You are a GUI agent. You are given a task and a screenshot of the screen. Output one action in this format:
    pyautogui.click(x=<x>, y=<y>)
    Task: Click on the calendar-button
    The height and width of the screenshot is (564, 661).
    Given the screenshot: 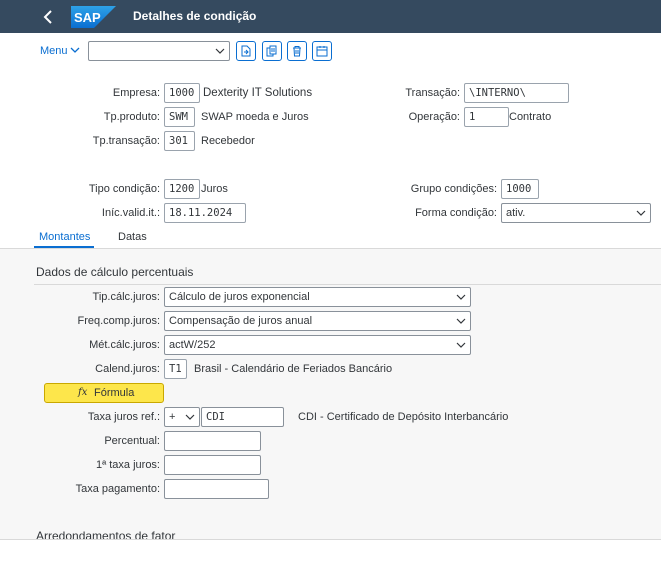 What is the action you would take?
    pyautogui.click(x=322, y=51)
    